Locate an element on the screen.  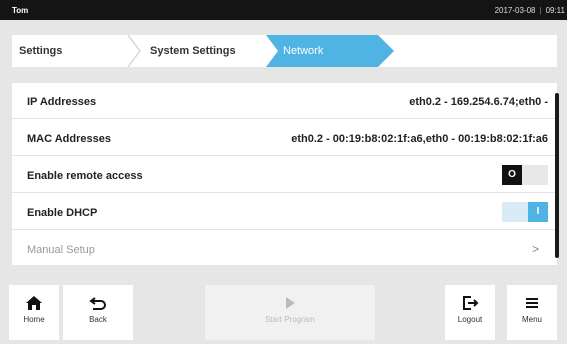
breadcrumb-system-settings: System Settings is located at coordinates (200, 51).